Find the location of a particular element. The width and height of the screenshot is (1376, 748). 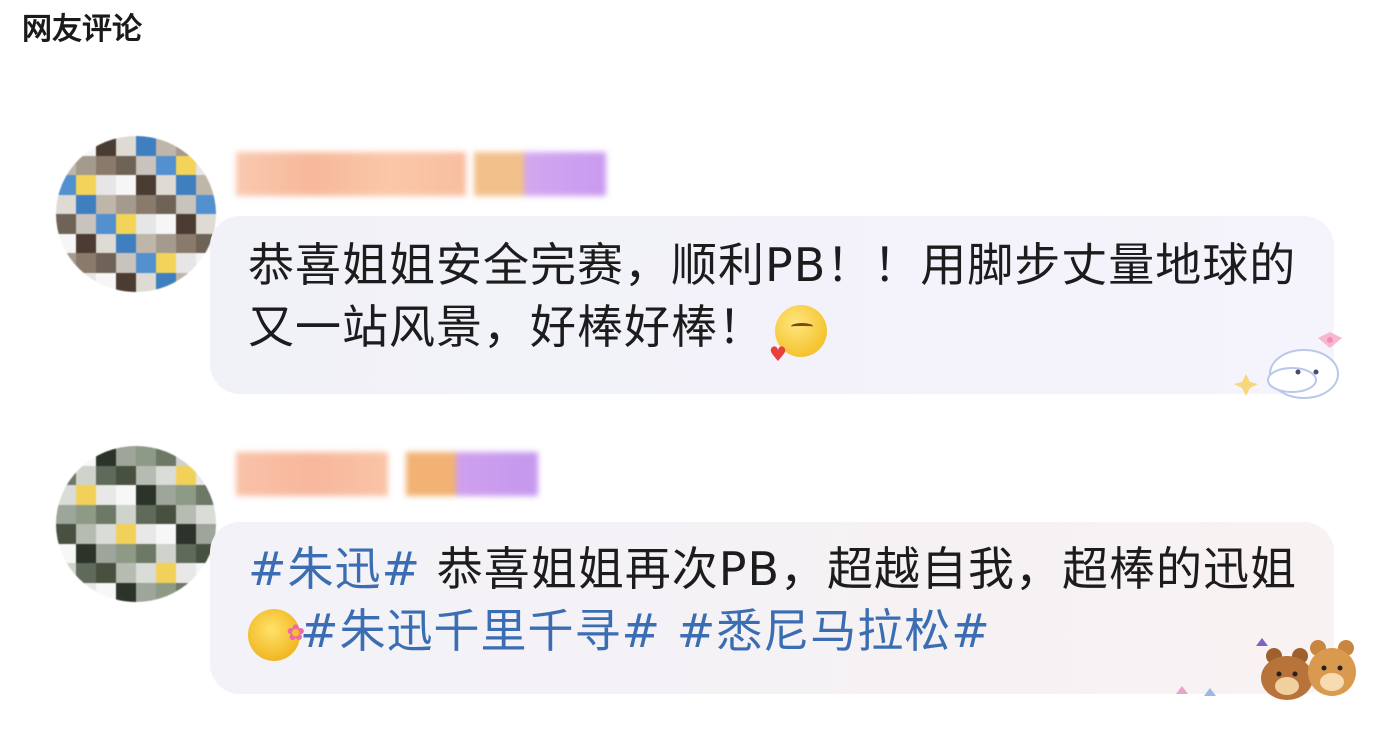

hashtag-link: #朱迅千里千寻# is located at coordinates (480, 631).